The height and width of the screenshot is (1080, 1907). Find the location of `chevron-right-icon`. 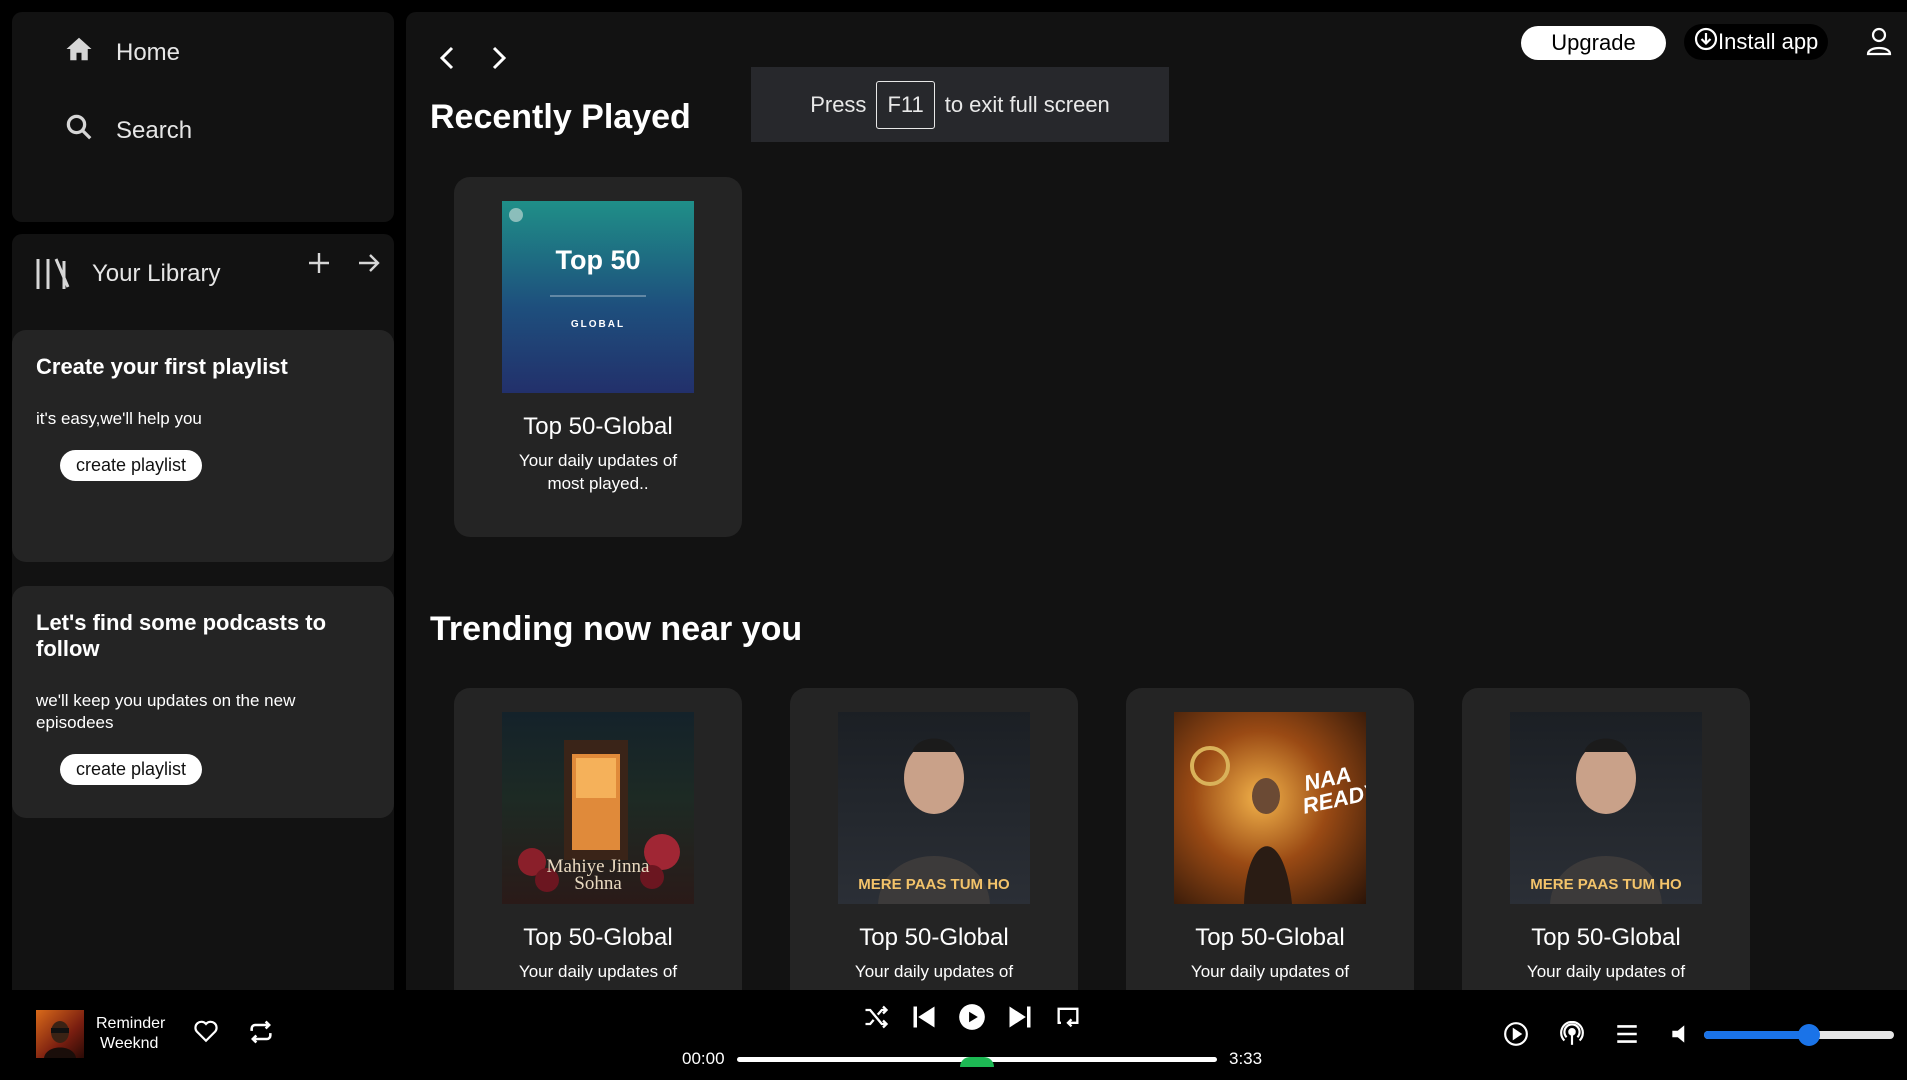

chevron-right-icon is located at coordinates (498, 63).